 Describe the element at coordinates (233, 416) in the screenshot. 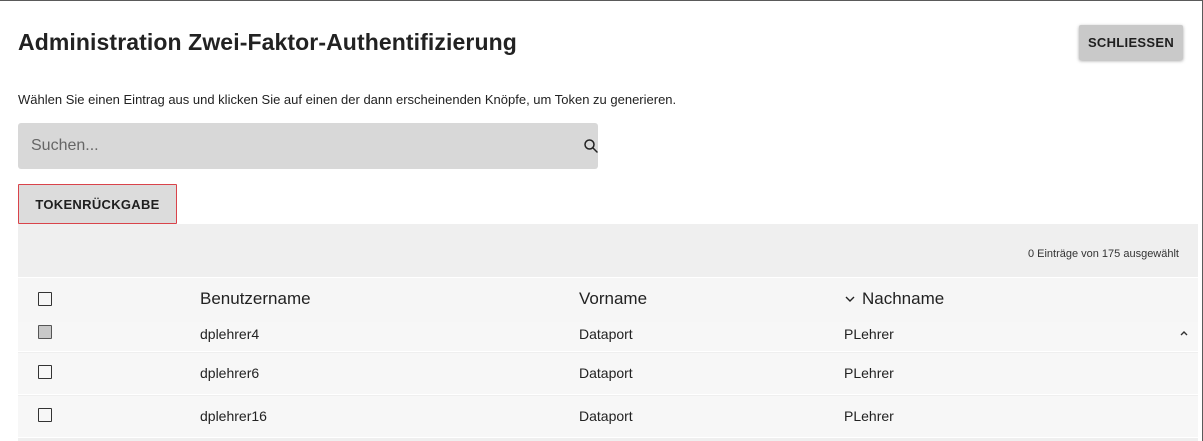

I see `cell-username: dplehrer16` at that location.